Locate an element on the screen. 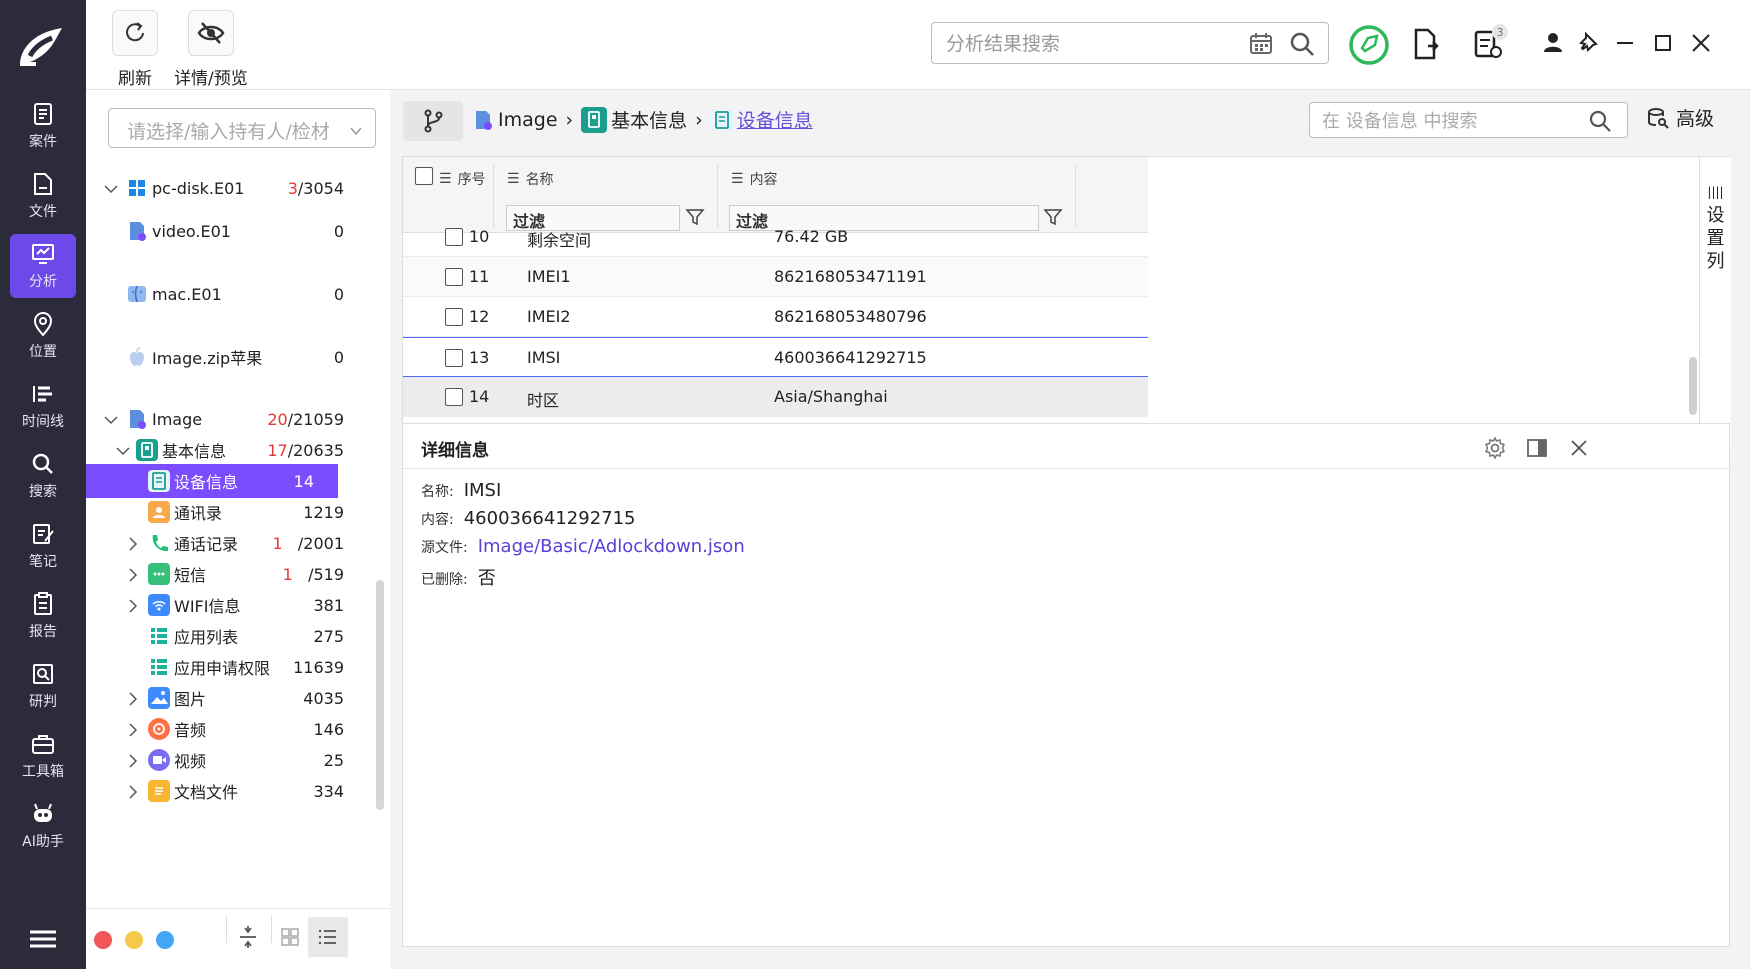  tree-item-wifi: WIFI信息 381 is located at coordinates (227, 605).